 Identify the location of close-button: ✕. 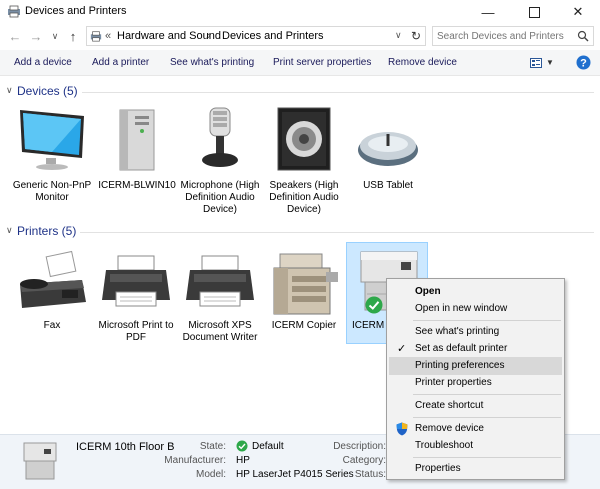
(578, 12).